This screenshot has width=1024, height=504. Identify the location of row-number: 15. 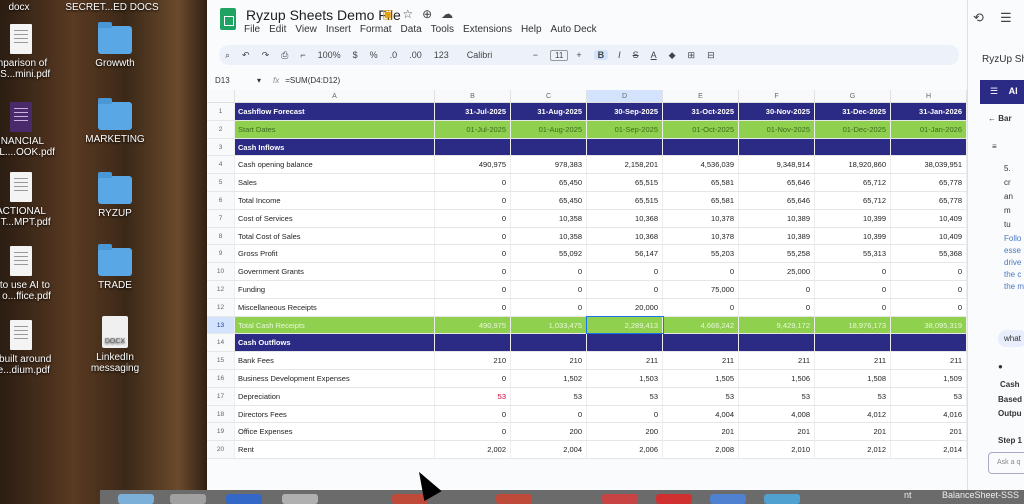
(221, 360).